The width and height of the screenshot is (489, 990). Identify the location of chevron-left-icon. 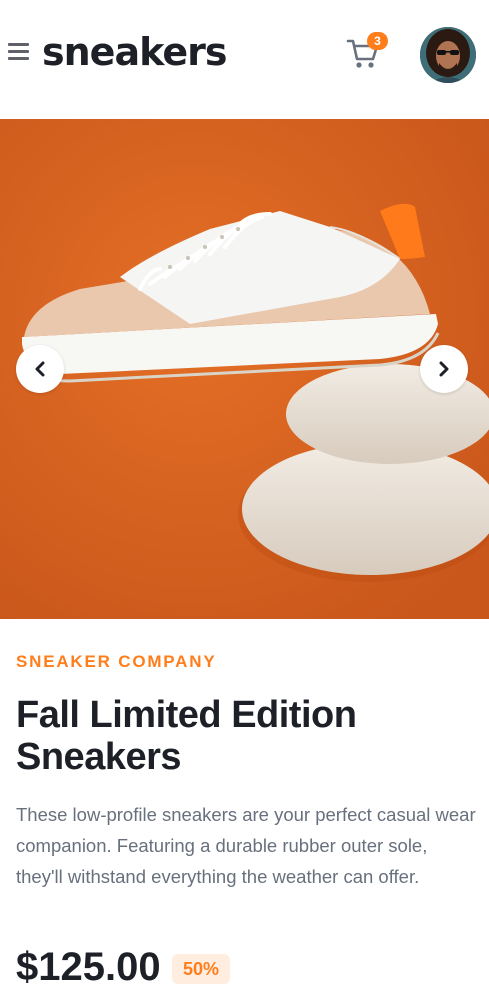
(40, 369).